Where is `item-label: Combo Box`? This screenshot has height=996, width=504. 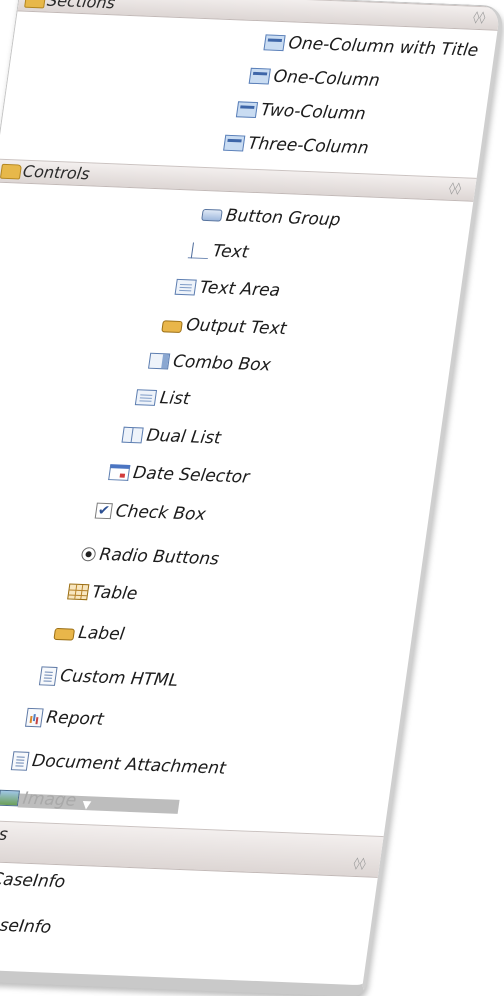 item-label: Combo Box is located at coordinates (222, 363).